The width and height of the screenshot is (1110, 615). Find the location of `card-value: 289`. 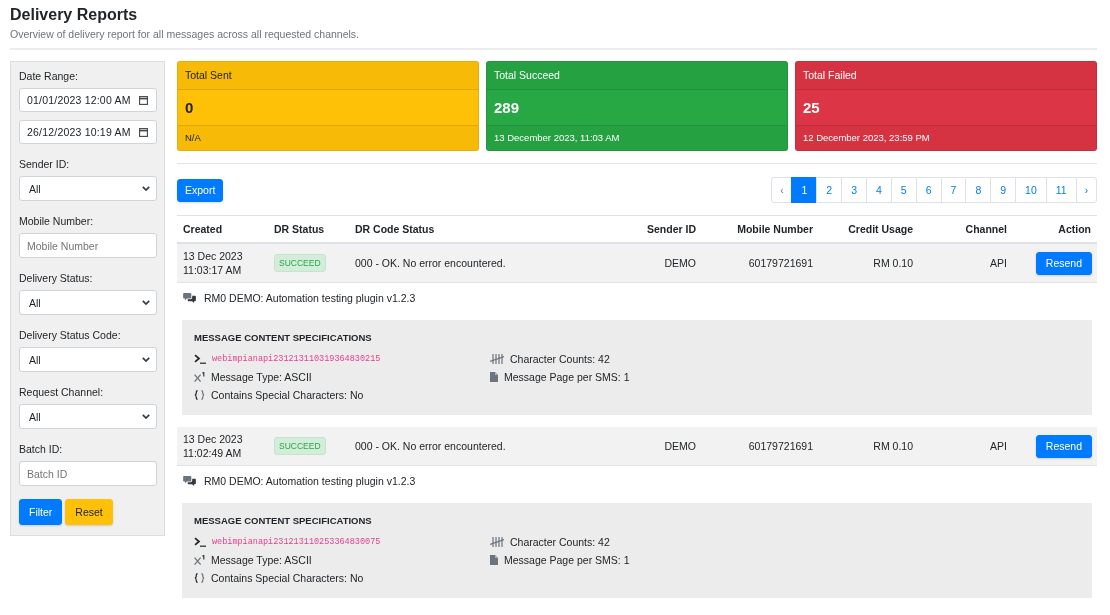

card-value: 289 is located at coordinates (507, 108).